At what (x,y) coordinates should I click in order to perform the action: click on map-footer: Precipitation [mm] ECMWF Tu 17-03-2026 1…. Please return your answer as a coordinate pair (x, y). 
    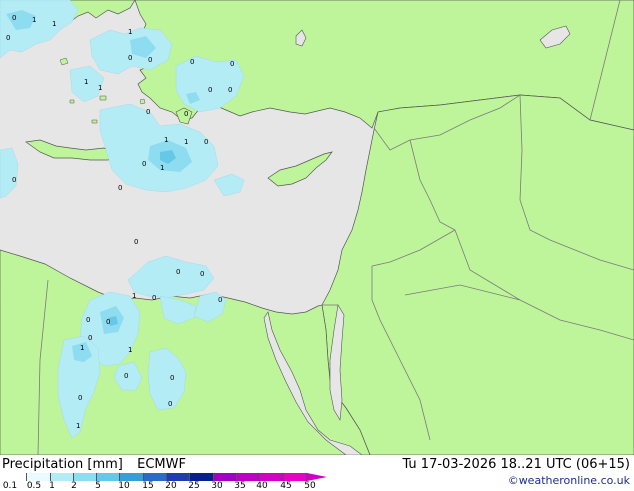
    Looking at the image, I should click on (317, 473).